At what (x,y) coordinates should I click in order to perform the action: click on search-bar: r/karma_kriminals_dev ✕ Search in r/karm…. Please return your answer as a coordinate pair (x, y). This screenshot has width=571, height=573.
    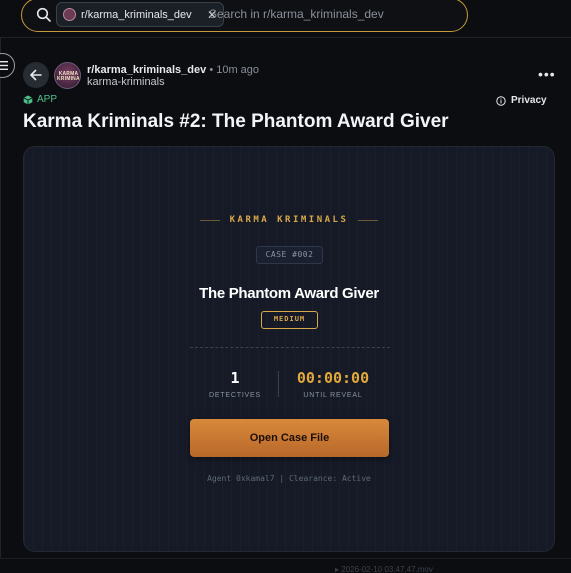
    Looking at the image, I should click on (244, 16).